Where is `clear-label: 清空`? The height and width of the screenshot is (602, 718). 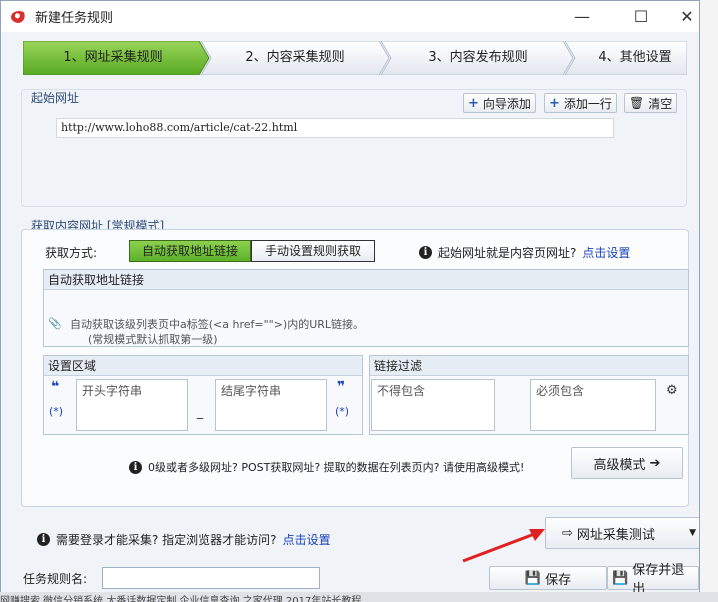 clear-label: 清空 is located at coordinates (660, 103).